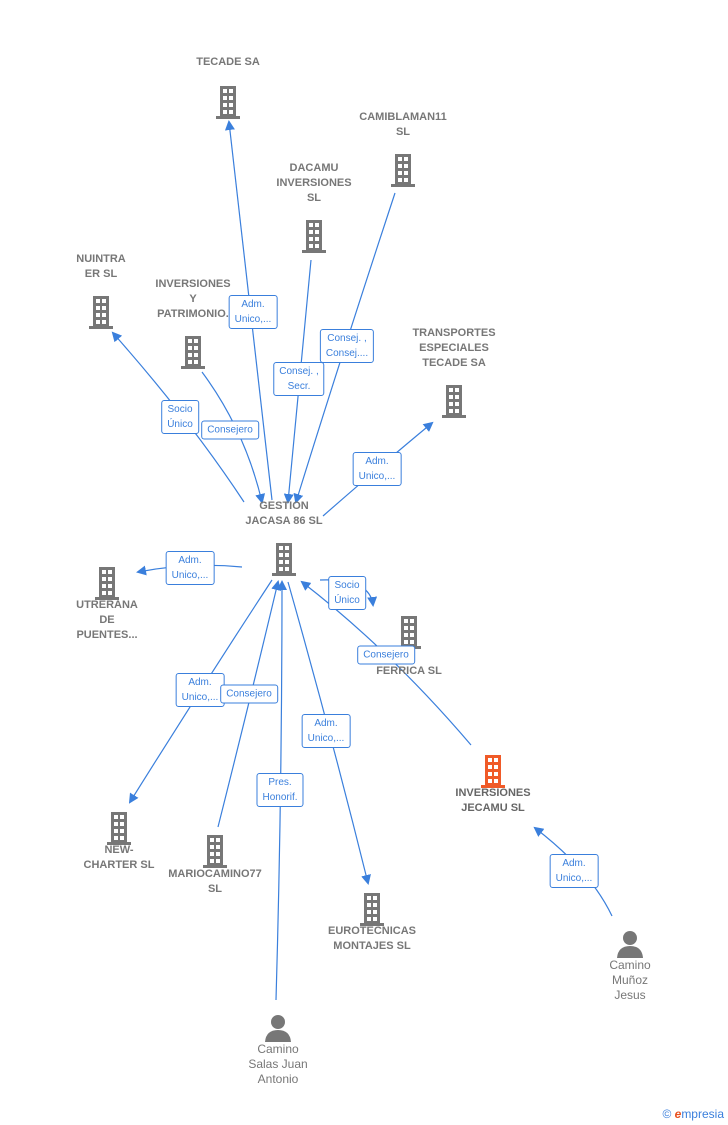  I want to click on node-jecamu: INVERSIONES JECAMU SL, so click(493, 801).